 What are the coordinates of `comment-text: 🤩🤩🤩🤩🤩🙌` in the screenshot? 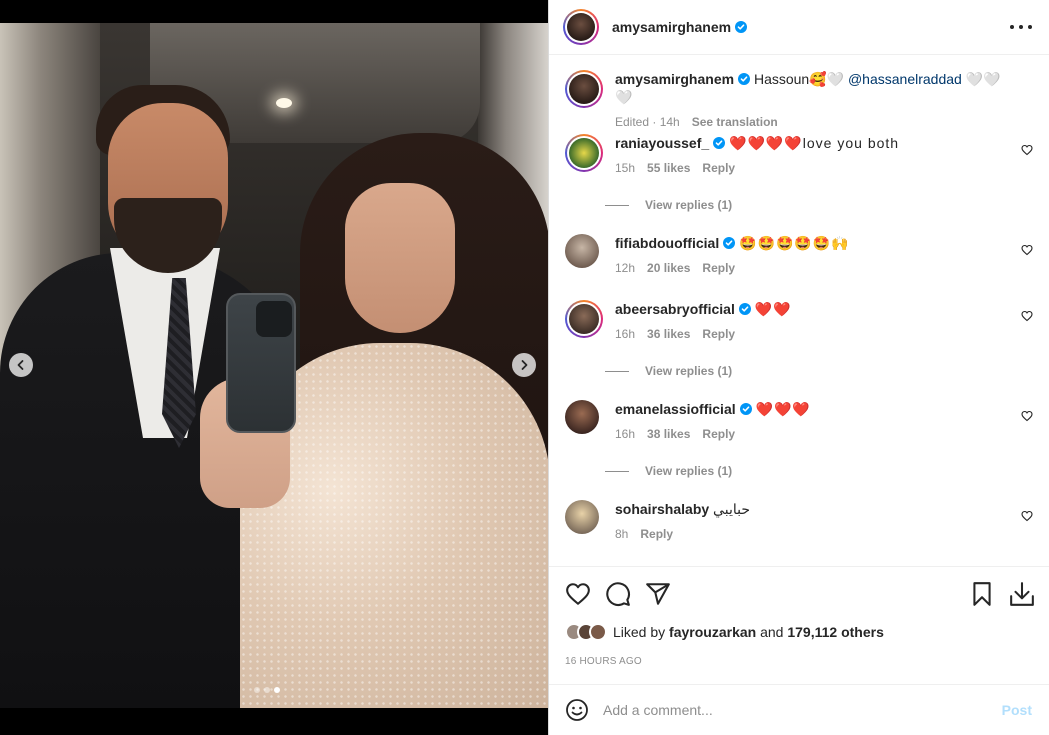 It's located at (794, 243).